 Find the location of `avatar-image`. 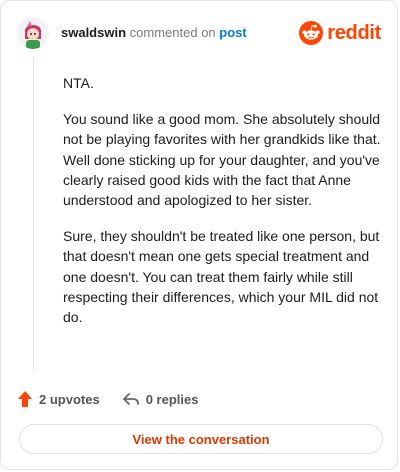

avatar-image is located at coordinates (33, 33).